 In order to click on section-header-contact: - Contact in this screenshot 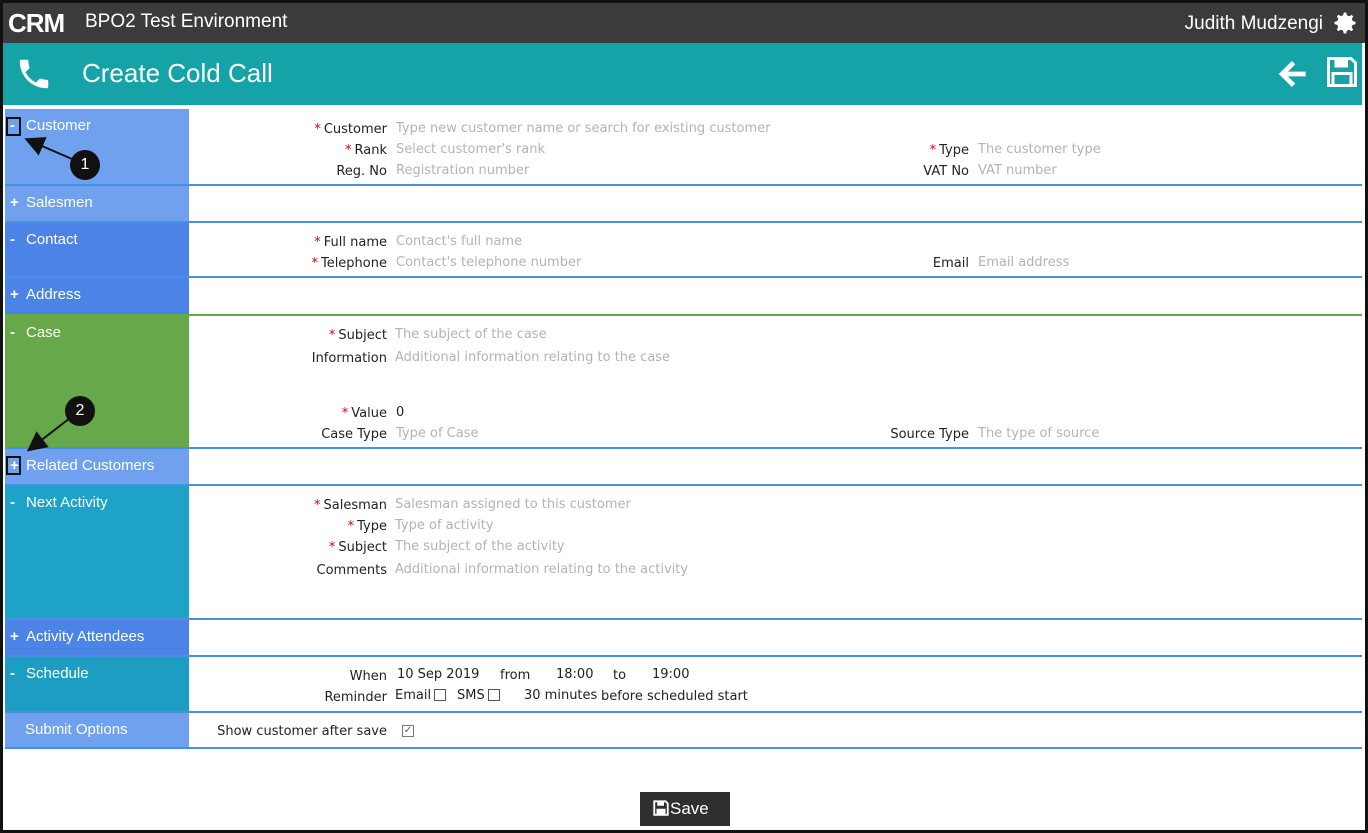, I will do `click(97, 249)`.